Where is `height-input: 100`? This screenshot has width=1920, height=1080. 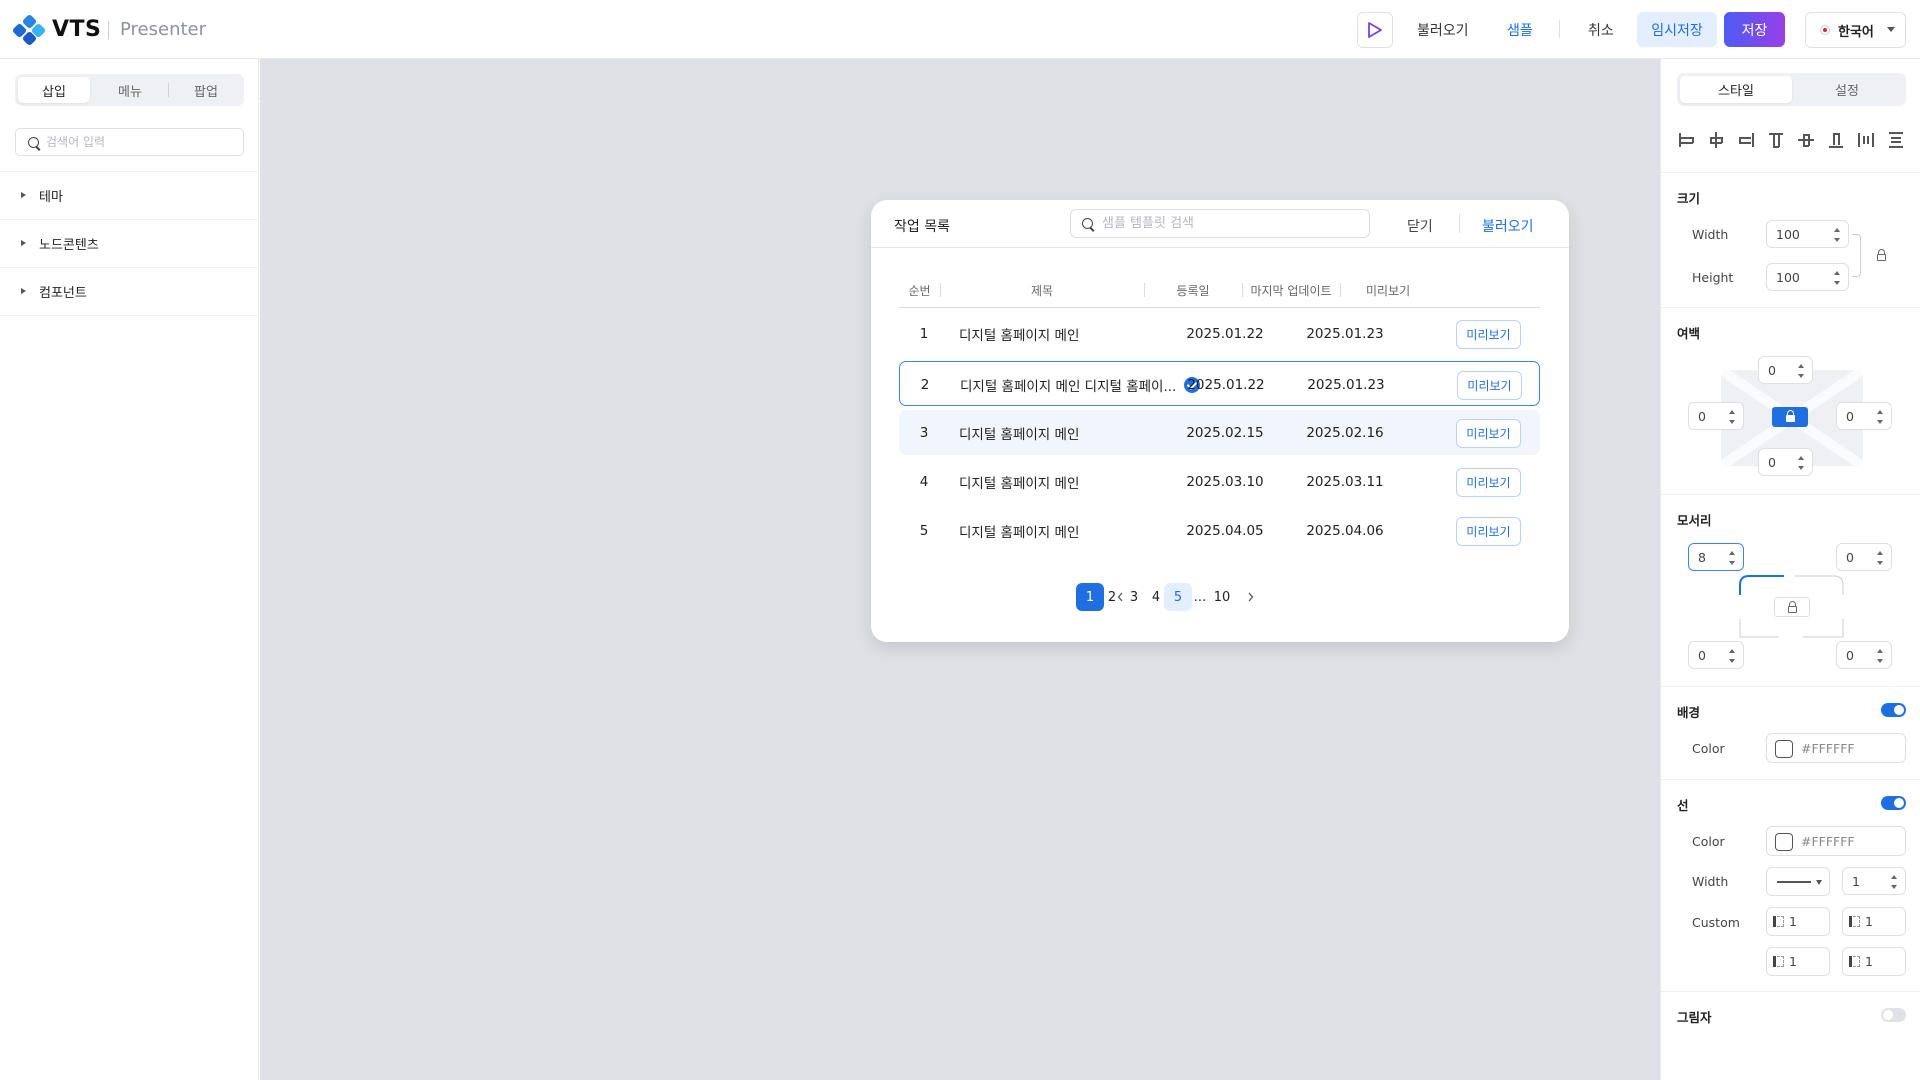
height-input: 100 is located at coordinates (1807, 277).